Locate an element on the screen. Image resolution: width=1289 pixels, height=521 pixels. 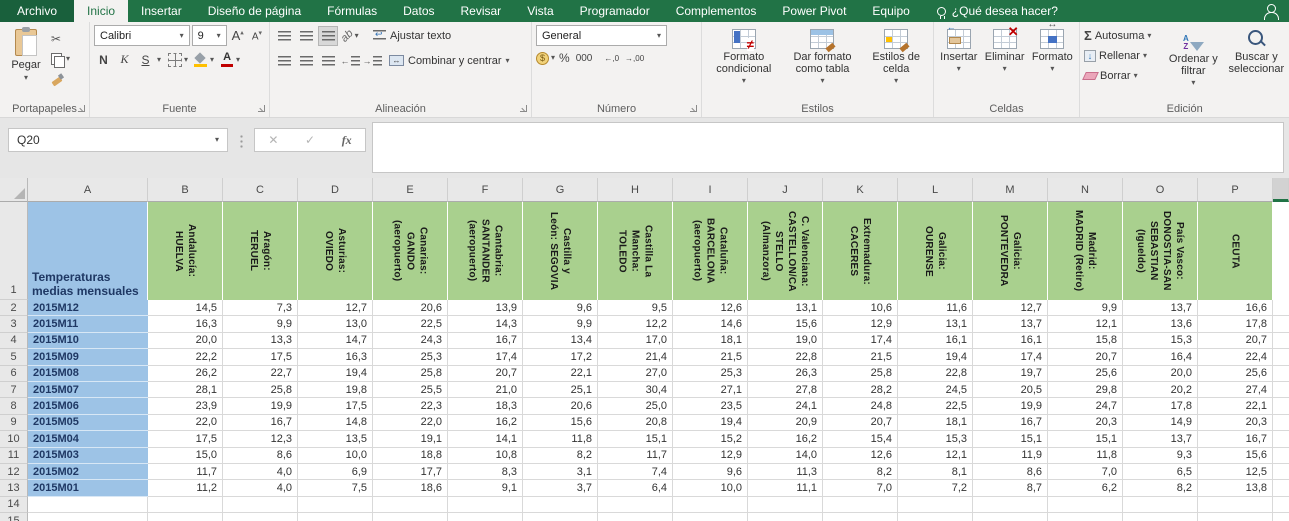
value-cell: 21,5 is located at coordinates (710, 357).